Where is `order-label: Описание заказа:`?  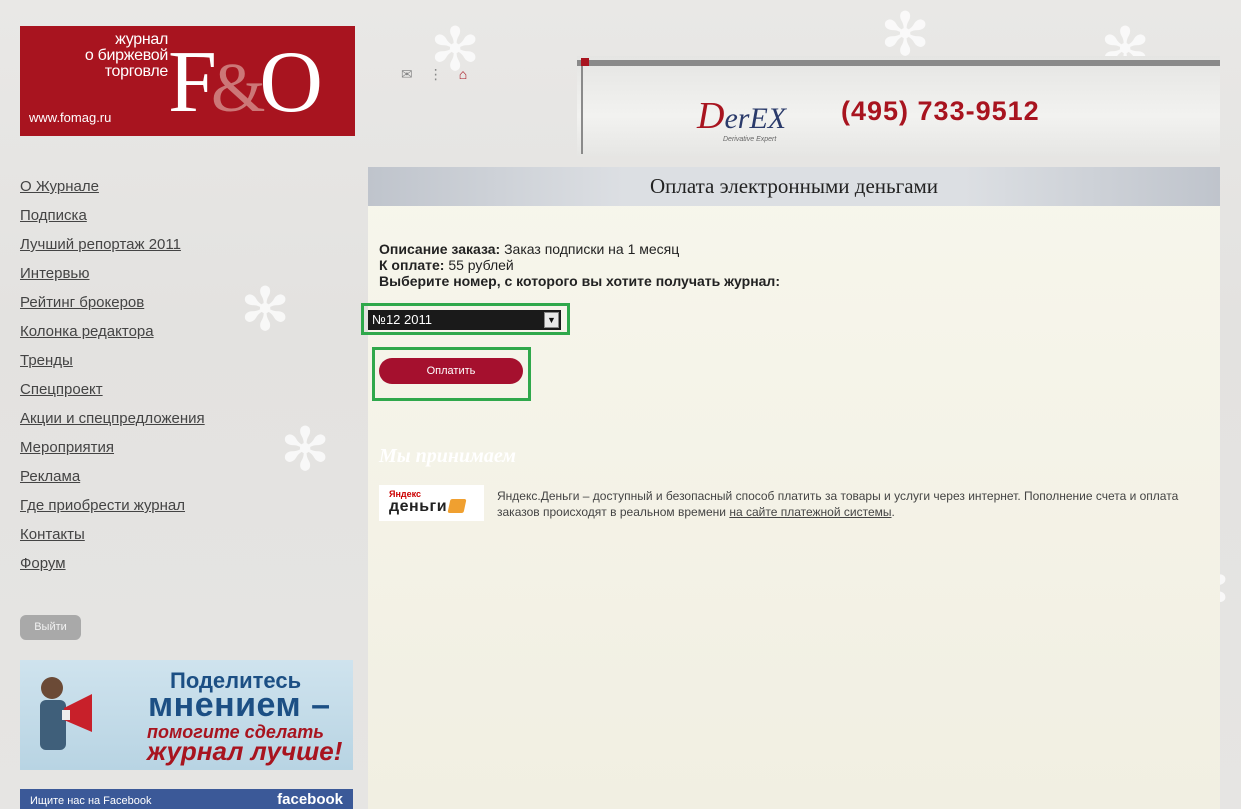 order-label: Описание заказа: is located at coordinates (440, 249).